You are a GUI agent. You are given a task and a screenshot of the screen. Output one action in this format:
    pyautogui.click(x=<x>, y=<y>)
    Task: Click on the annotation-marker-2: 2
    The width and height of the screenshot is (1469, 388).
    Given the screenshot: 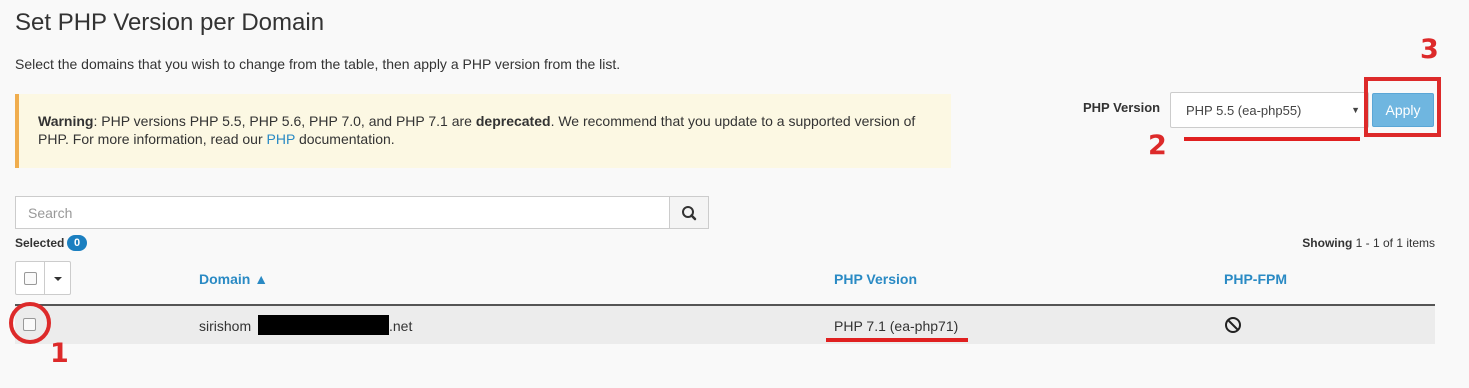 What is the action you would take?
    pyautogui.click(x=1157, y=145)
    